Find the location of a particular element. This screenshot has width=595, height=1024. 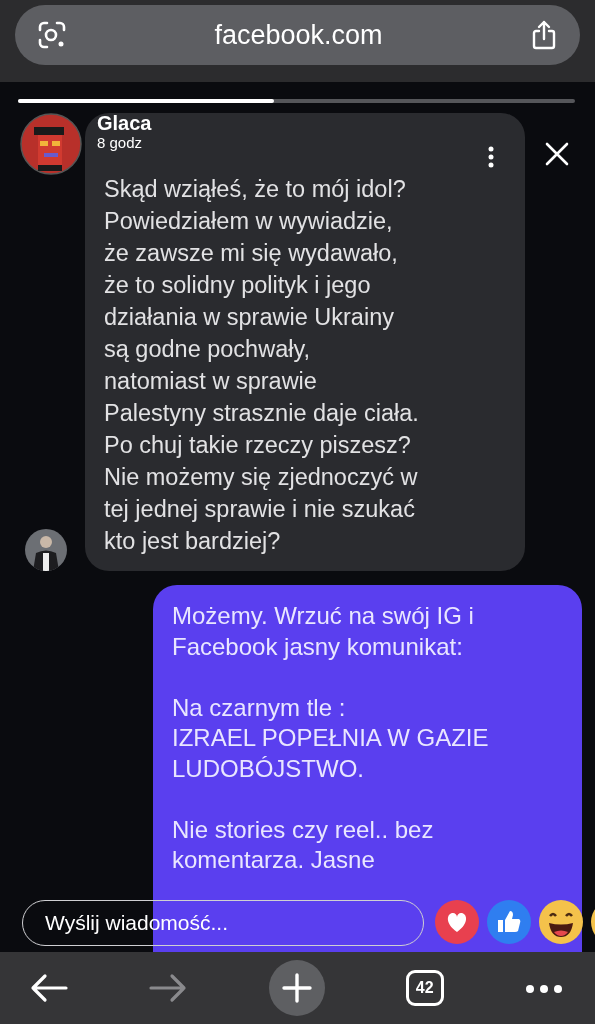

author-name: Glaca is located at coordinates (124, 123).